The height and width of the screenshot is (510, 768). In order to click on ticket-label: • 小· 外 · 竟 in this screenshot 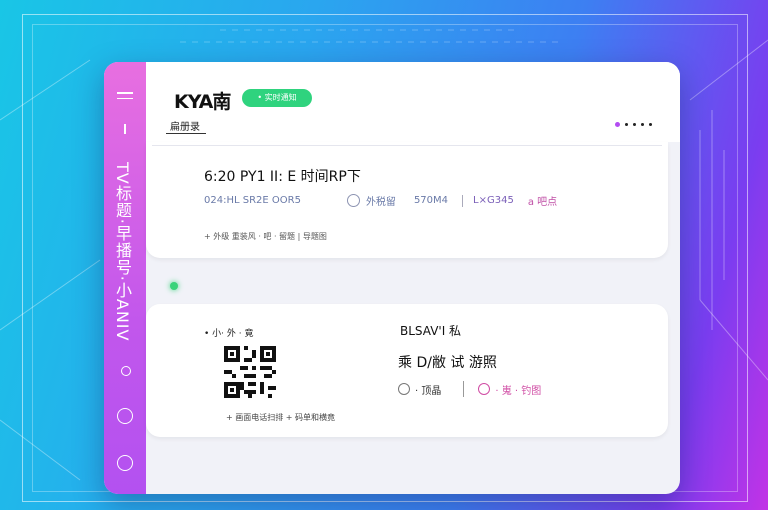, I will do `click(229, 334)`.